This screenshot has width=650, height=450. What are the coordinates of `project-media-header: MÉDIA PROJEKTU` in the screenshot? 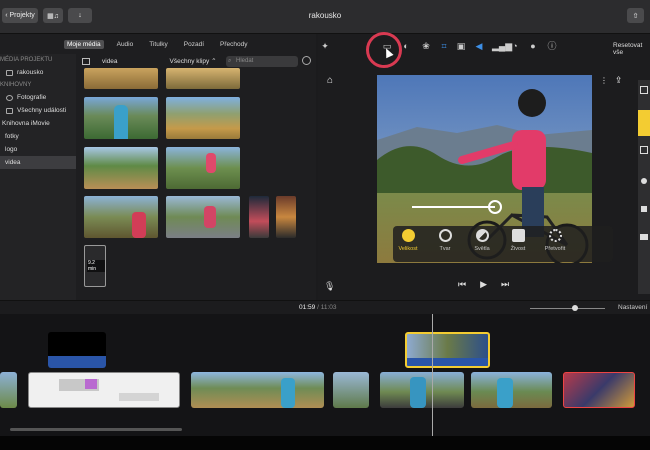 It's located at (26, 60).